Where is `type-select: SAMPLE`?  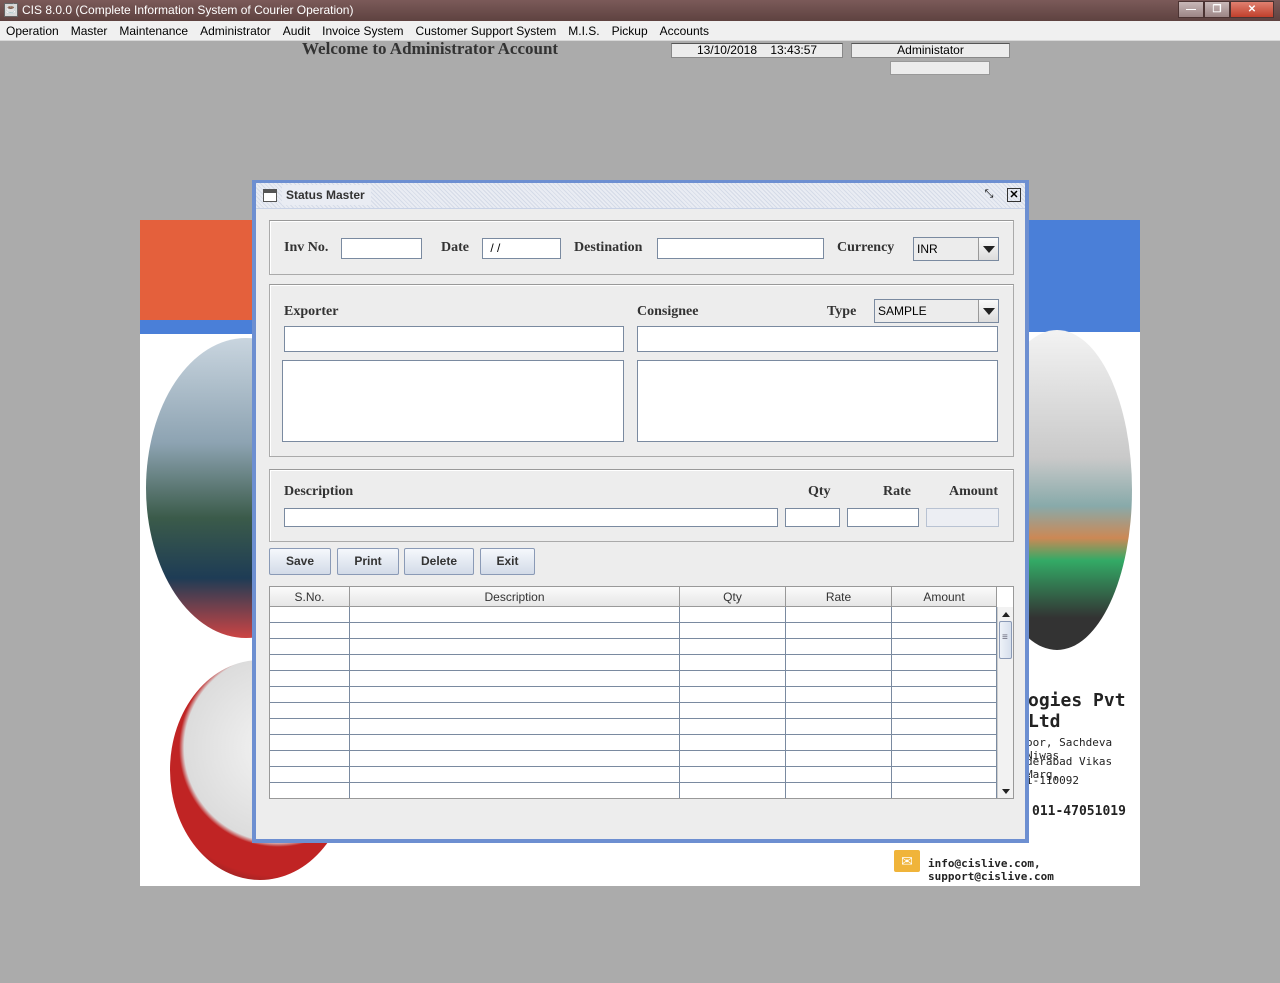 type-select: SAMPLE is located at coordinates (936, 311).